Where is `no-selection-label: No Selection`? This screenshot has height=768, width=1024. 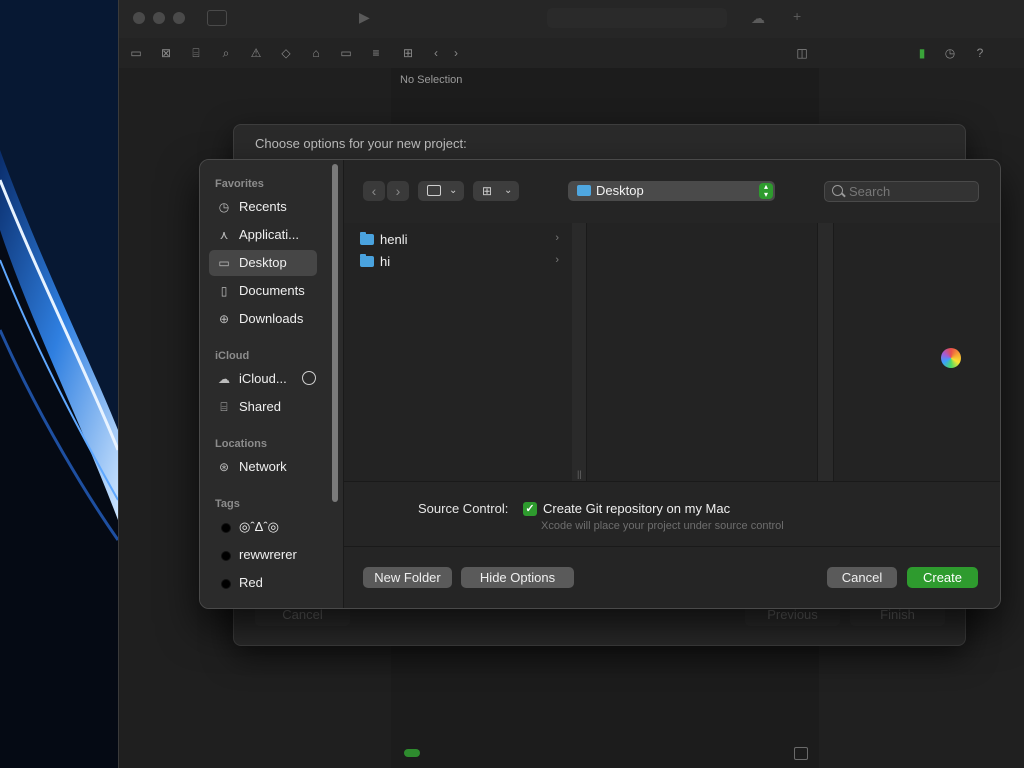
no-selection-label: No Selection is located at coordinates (431, 80).